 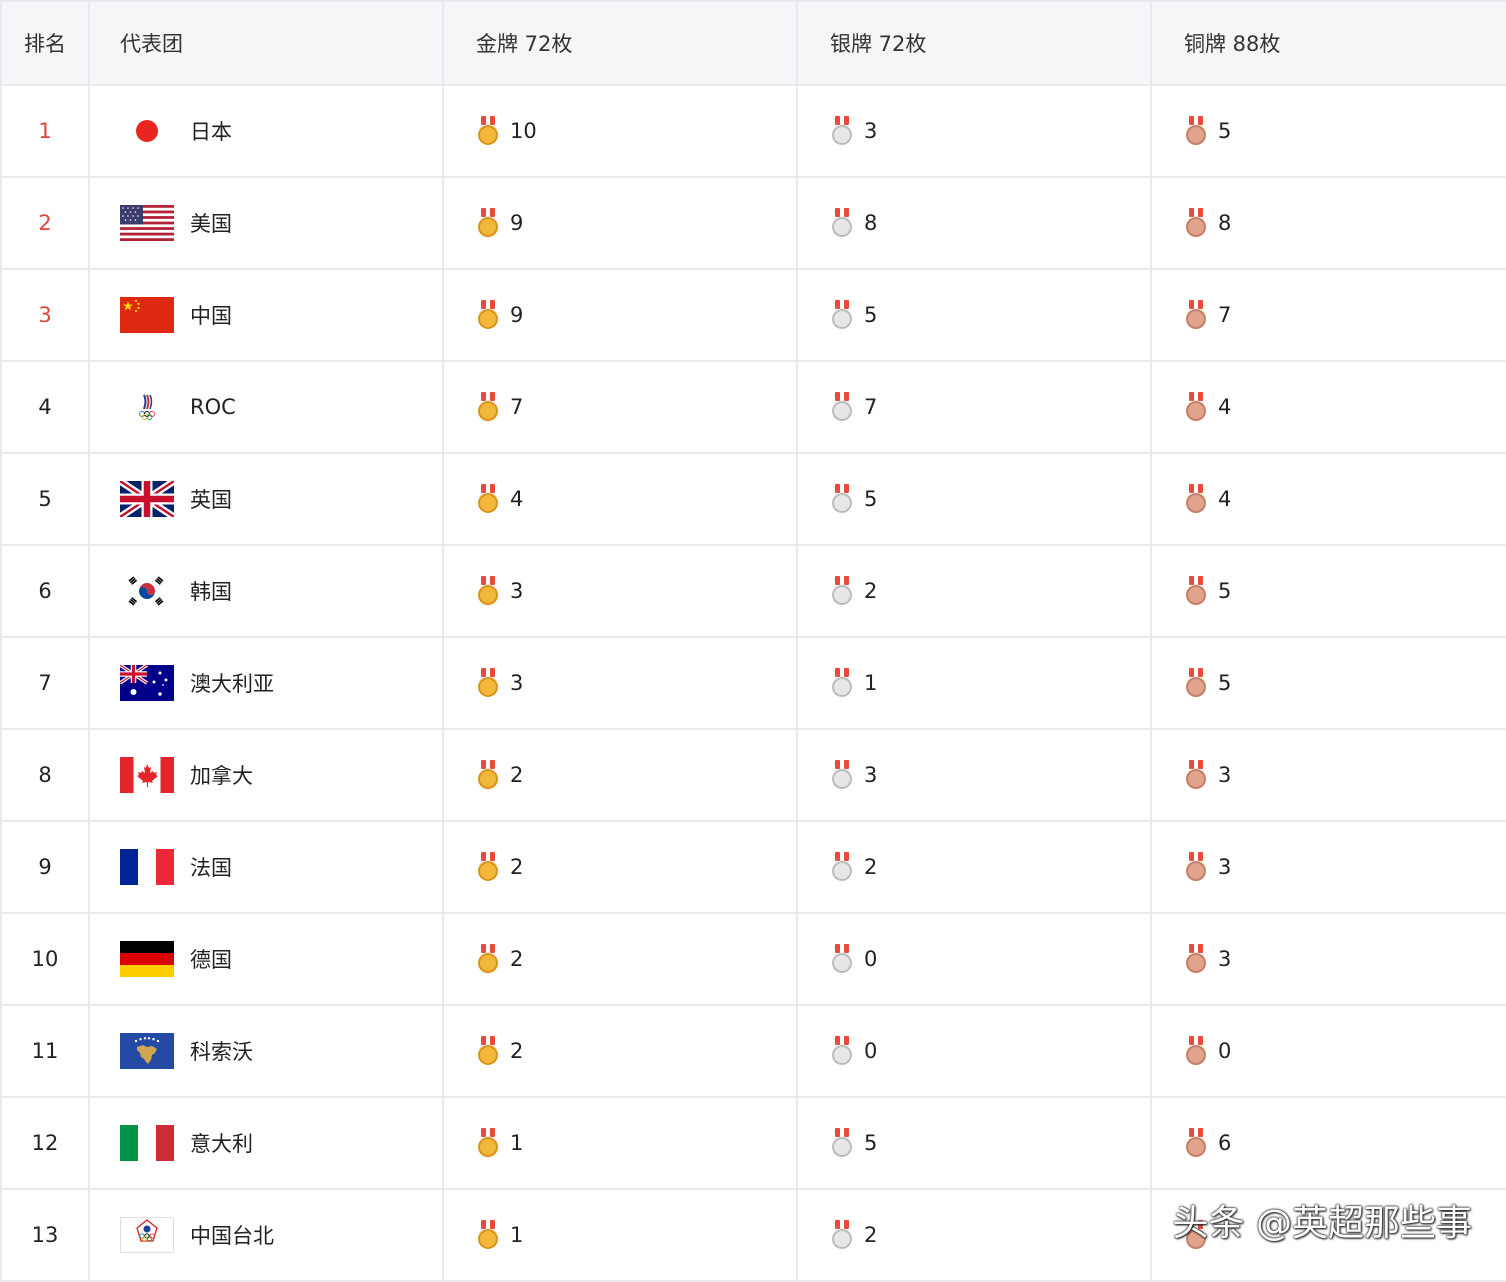 I want to click on rank-cell: 6, so click(x=46, y=592).